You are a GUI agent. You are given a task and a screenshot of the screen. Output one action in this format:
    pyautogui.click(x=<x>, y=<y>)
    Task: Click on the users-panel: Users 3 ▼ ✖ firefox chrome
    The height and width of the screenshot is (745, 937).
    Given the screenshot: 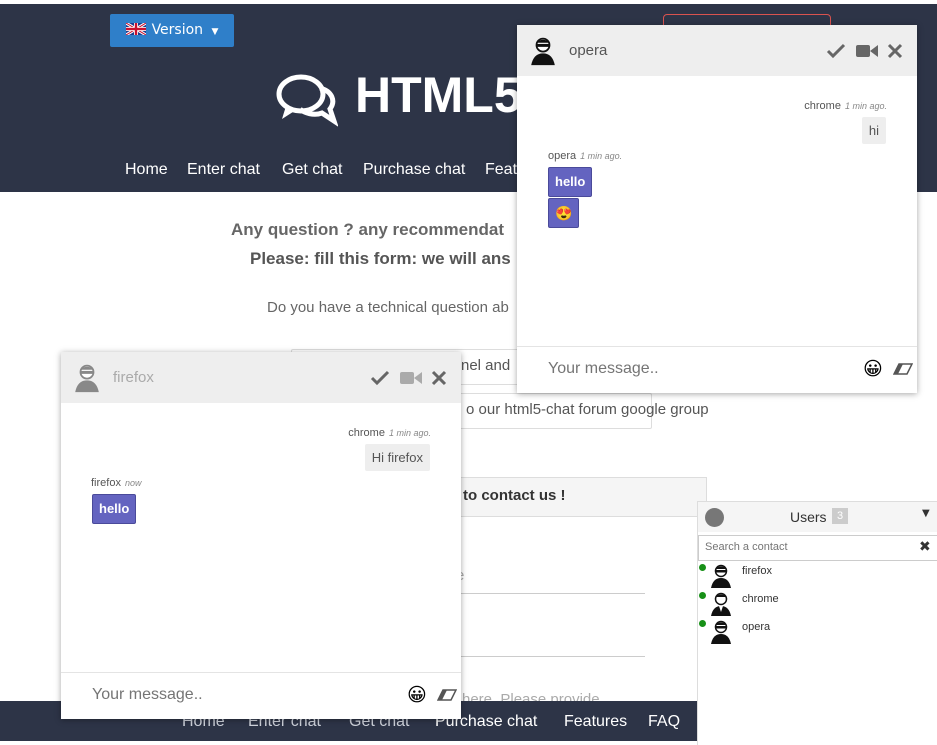 What is the action you would take?
    pyautogui.click(x=817, y=623)
    